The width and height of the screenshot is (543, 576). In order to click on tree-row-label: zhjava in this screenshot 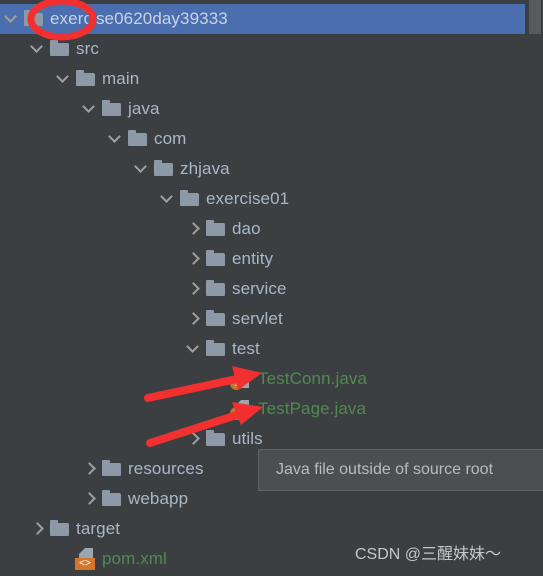, I will do `click(205, 168)`.